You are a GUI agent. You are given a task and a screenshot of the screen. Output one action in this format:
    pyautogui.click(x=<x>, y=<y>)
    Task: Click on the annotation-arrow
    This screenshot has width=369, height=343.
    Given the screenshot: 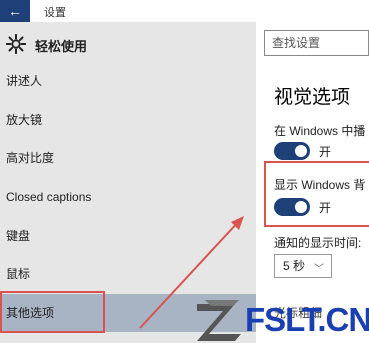 What is the action you would take?
    pyautogui.click(x=191, y=272)
    